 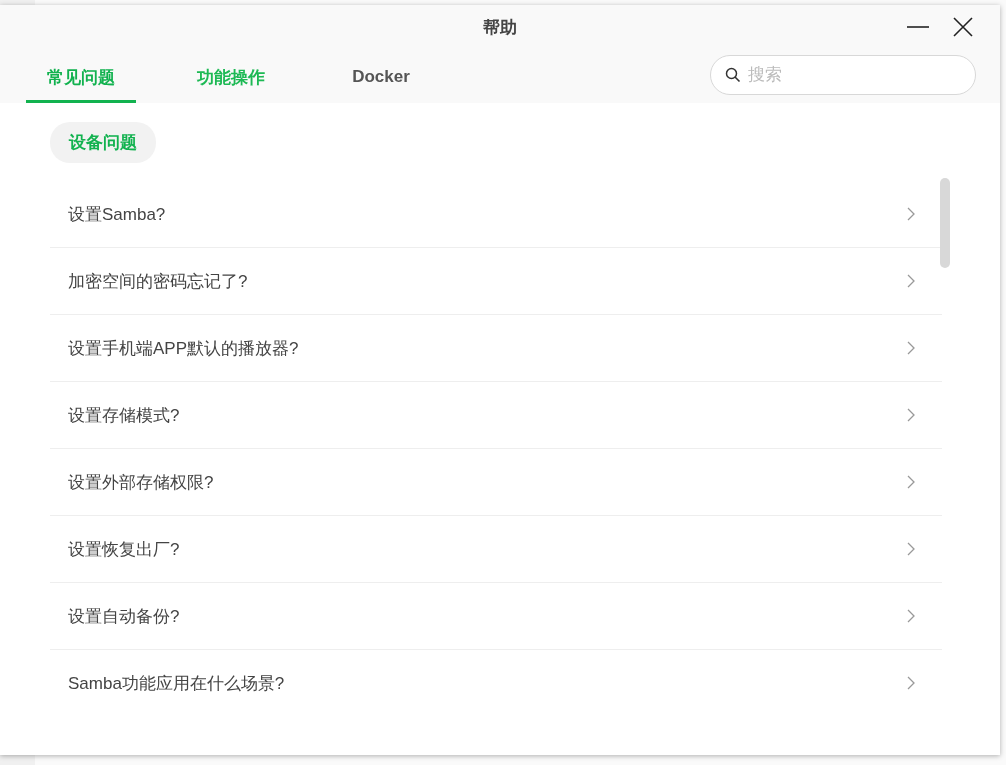 What do you see at coordinates (945, 223) in the screenshot?
I see `scrollbar-thumb` at bounding box center [945, 223].